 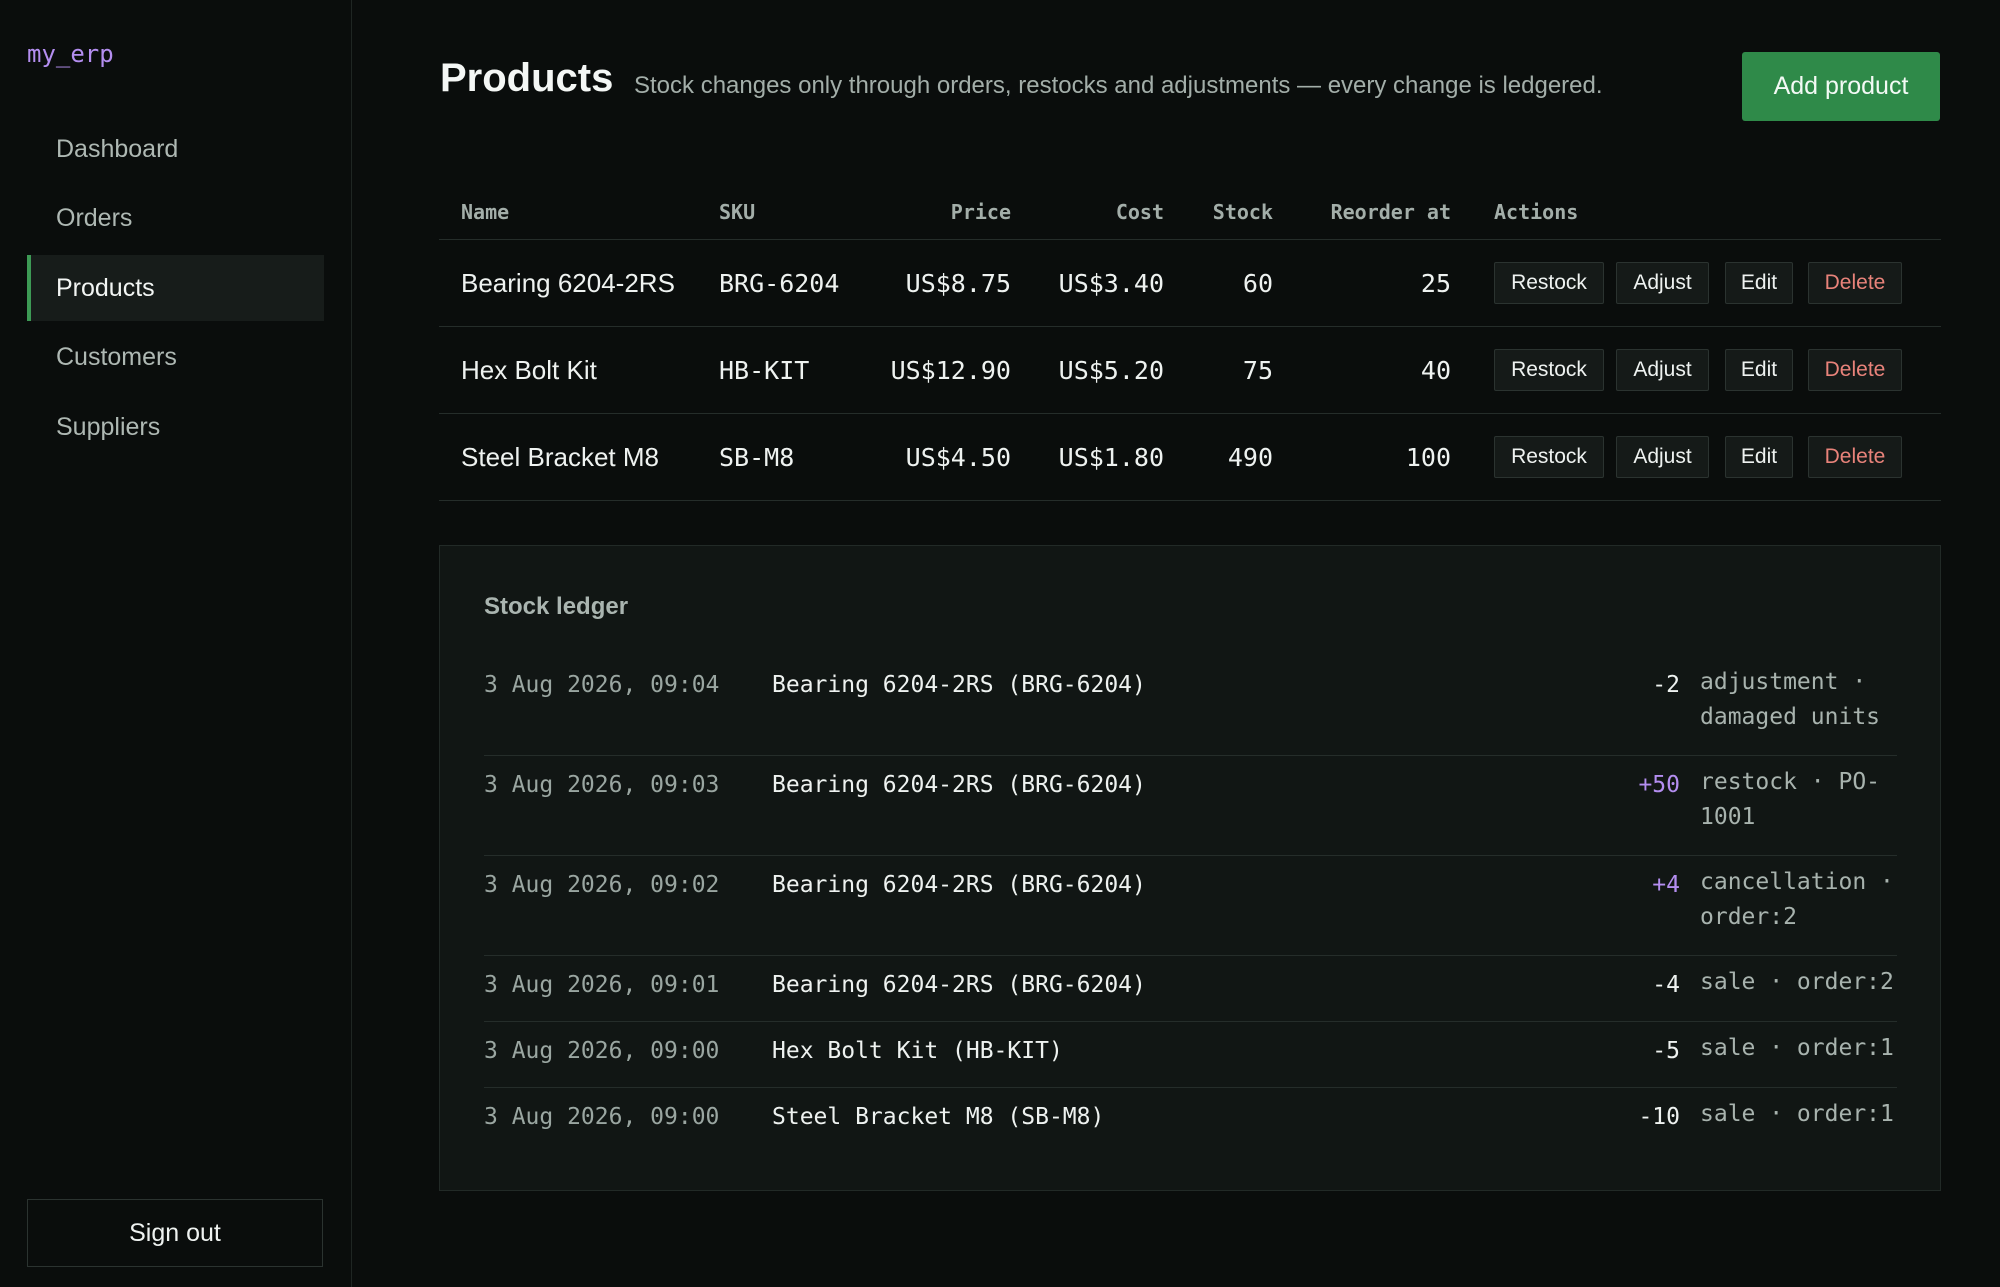 What do you see at coordinates (602, 785) in the screenshot?
I see `ledger-time: 3 Aug 2026, 09:03` at bounding box center [602, 785].